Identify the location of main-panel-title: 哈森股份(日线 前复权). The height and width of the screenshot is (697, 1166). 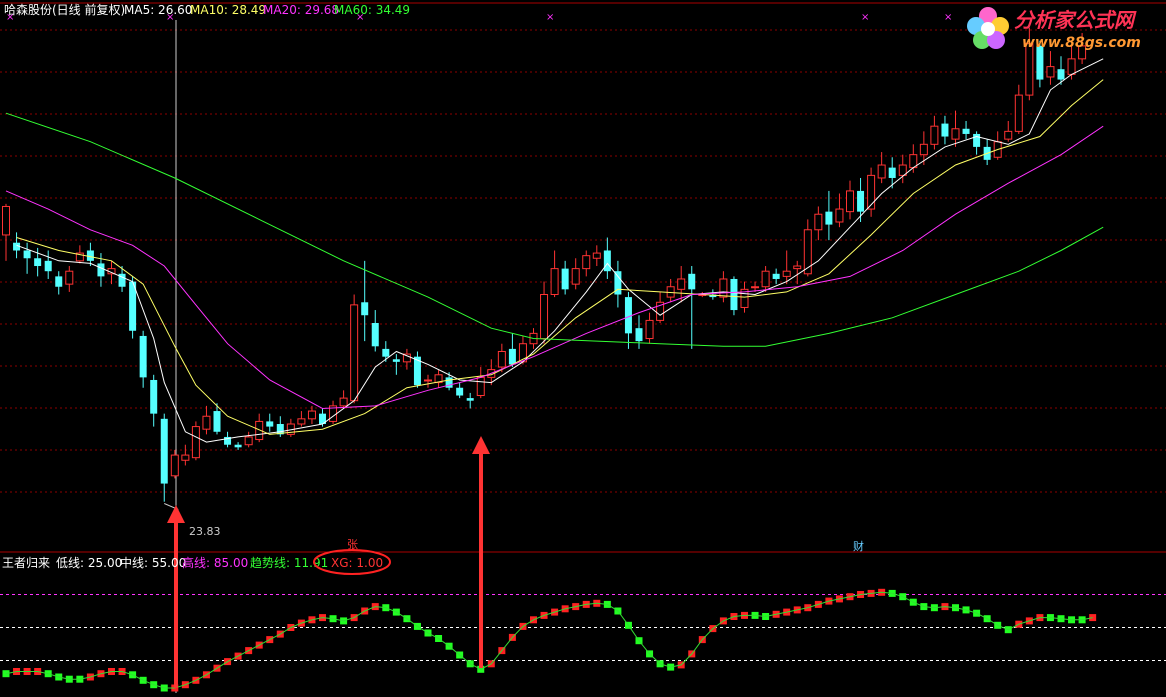
(64, 9).